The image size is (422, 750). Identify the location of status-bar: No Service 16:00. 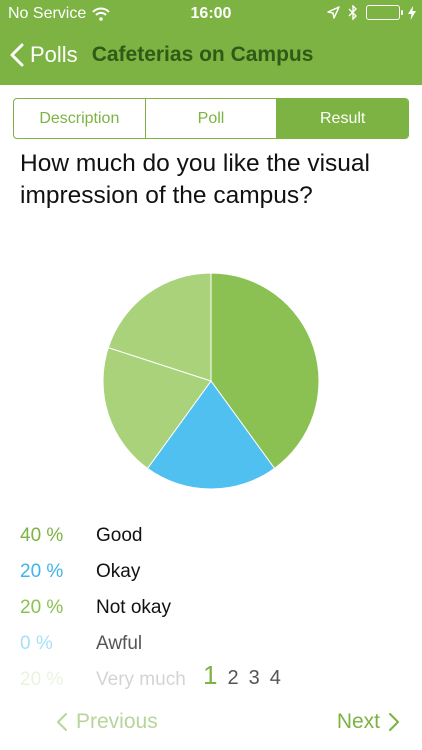
(211, 14).